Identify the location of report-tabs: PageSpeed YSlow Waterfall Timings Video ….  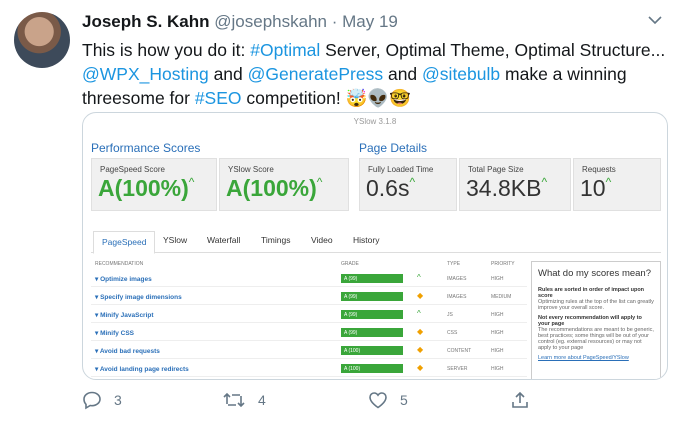
(376, 242).